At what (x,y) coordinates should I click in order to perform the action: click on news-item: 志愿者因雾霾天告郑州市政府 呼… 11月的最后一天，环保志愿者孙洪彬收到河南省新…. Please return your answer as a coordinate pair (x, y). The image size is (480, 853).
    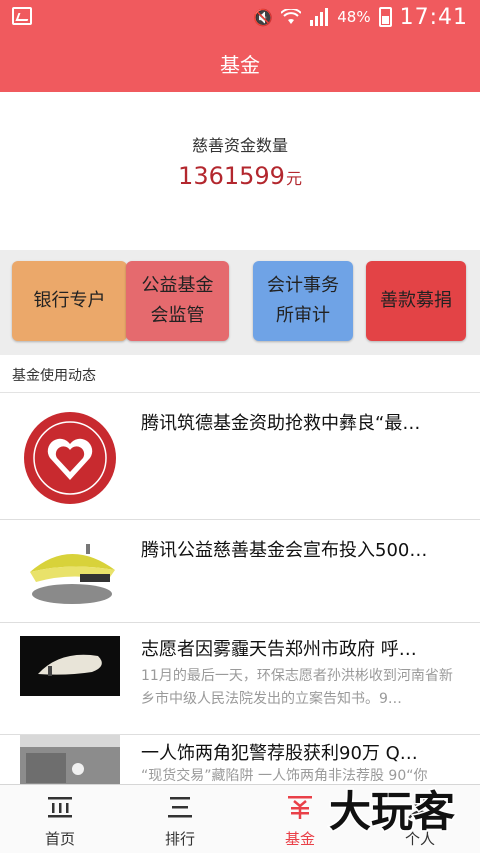
    Looking at the image, I should click on (240, 679).